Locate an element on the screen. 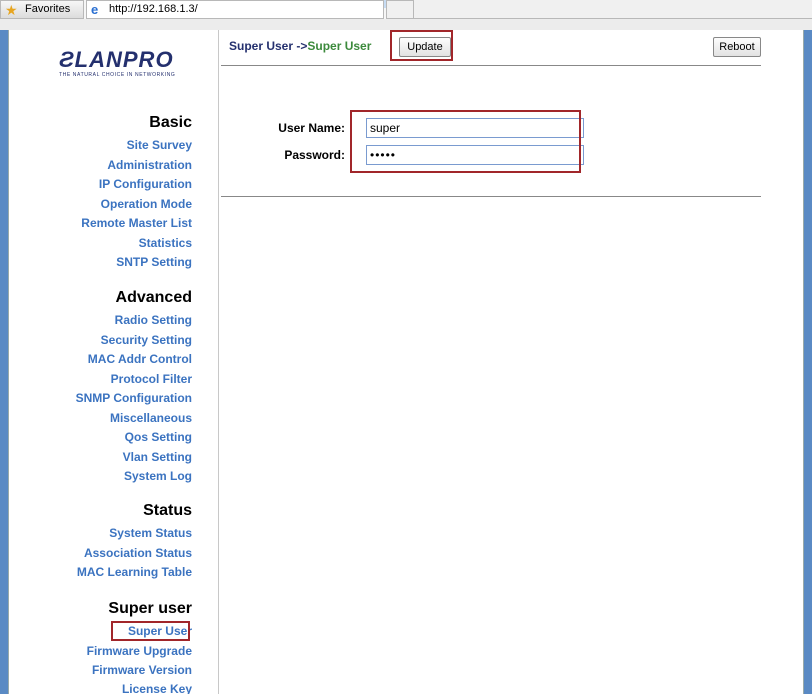 This screenshot has width=812, height=694. nav-firmware-version: Firmware Version is located at coordinates (142, 670).